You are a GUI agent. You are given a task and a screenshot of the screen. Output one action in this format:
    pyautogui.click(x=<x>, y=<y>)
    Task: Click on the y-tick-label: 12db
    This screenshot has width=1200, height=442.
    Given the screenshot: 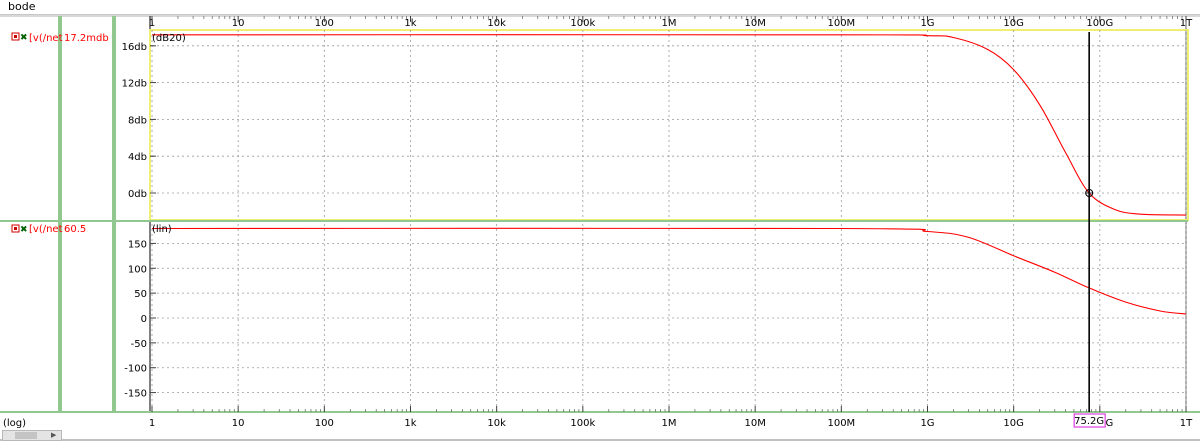 What is the action you would take?
    pyautogui.click(x=134, y=84)
    